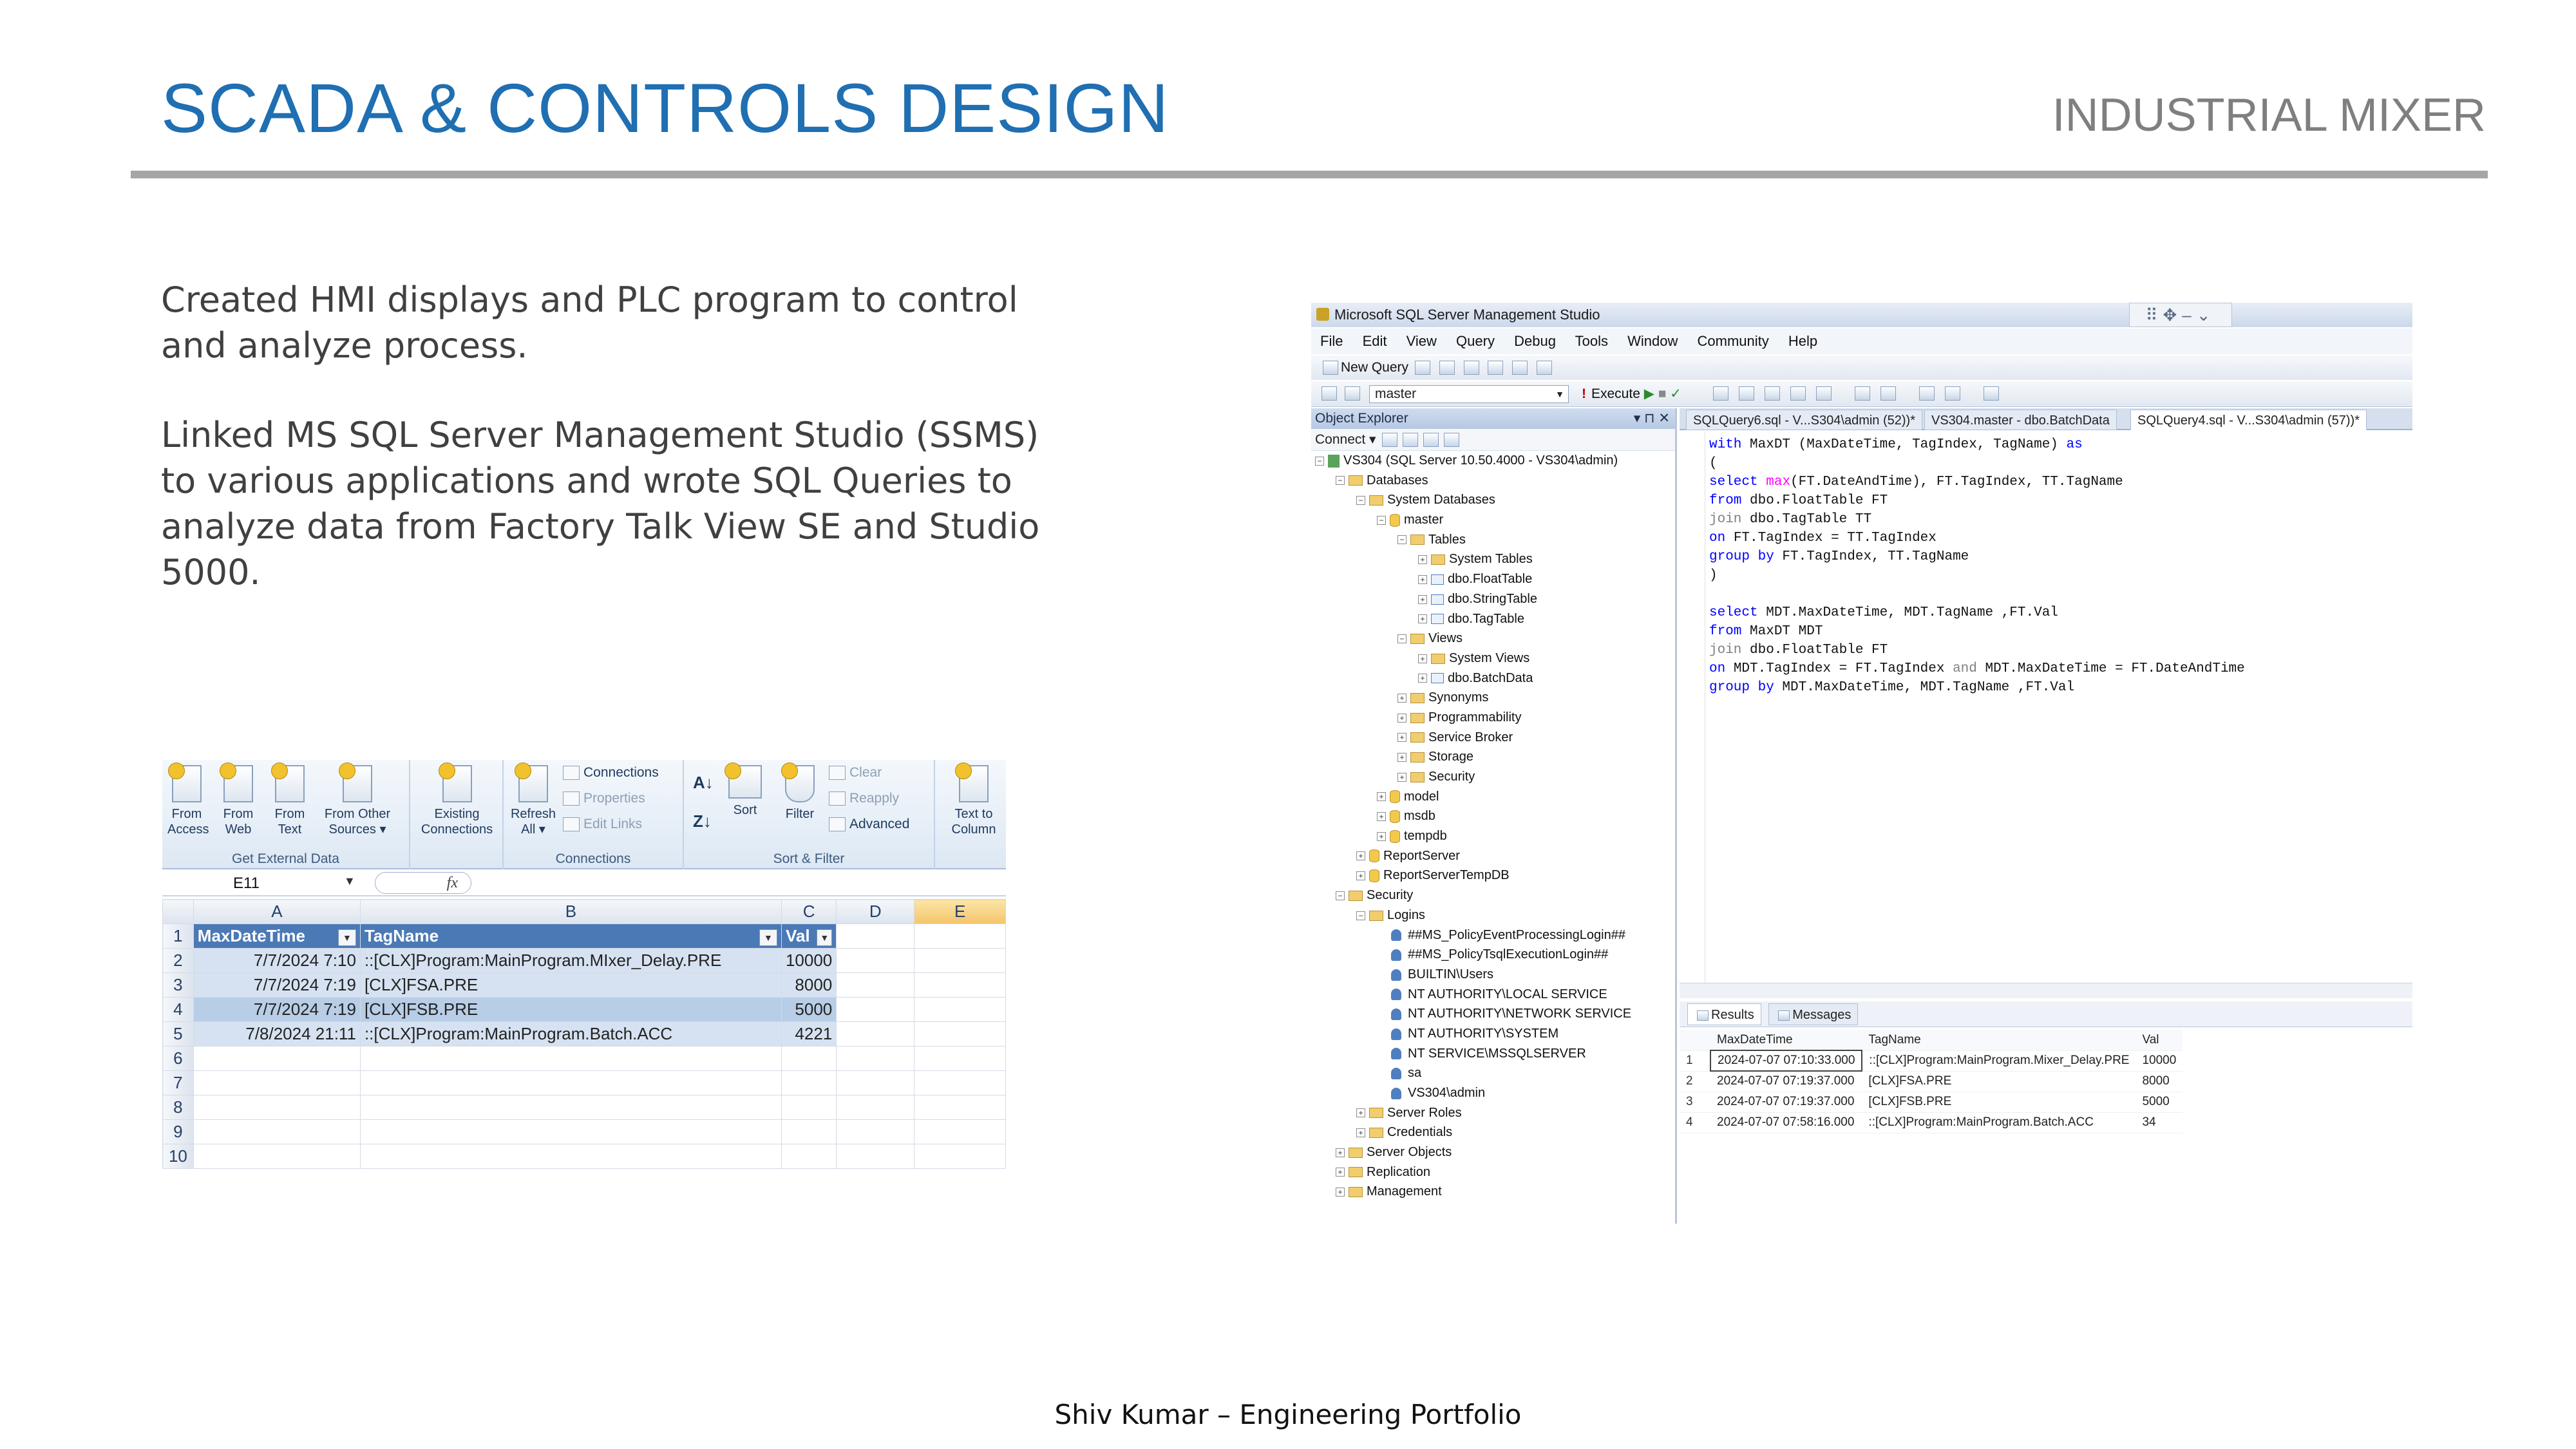  Describe the element at coordinates (1329, 394) in the screenshot. I see `connect-icon` at that location.